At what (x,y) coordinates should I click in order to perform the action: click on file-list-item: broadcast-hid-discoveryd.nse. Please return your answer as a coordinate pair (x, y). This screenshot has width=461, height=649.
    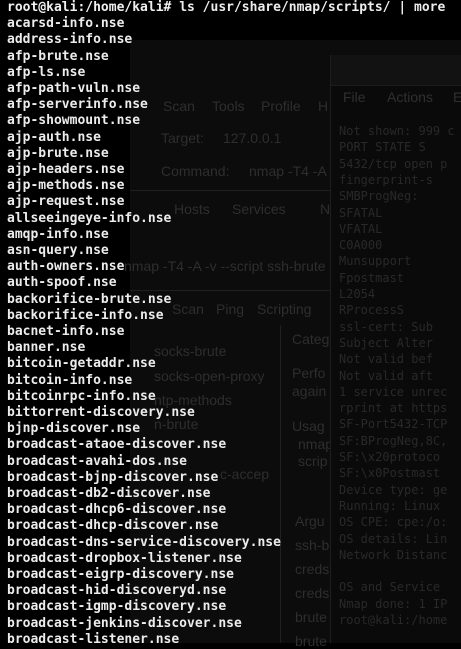
    Looking at the image, I should click on (117, 591).